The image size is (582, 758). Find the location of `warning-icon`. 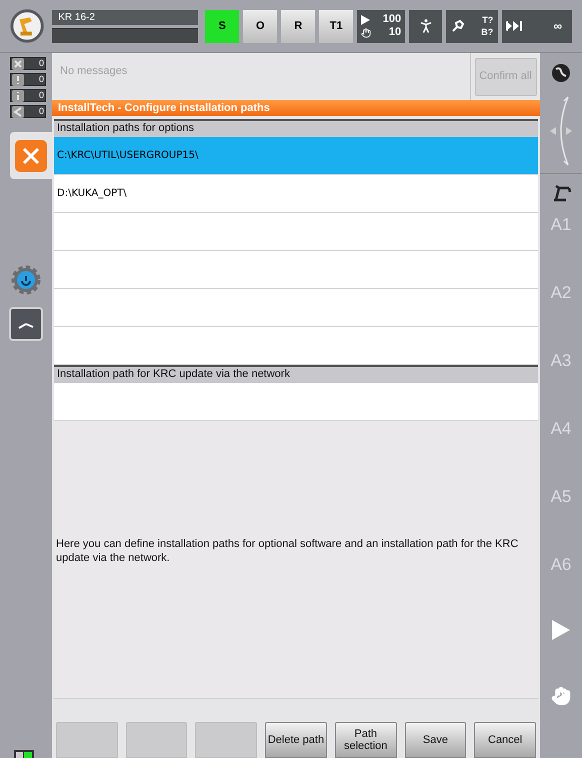

warning-icon is located at coordinates (18, 80).